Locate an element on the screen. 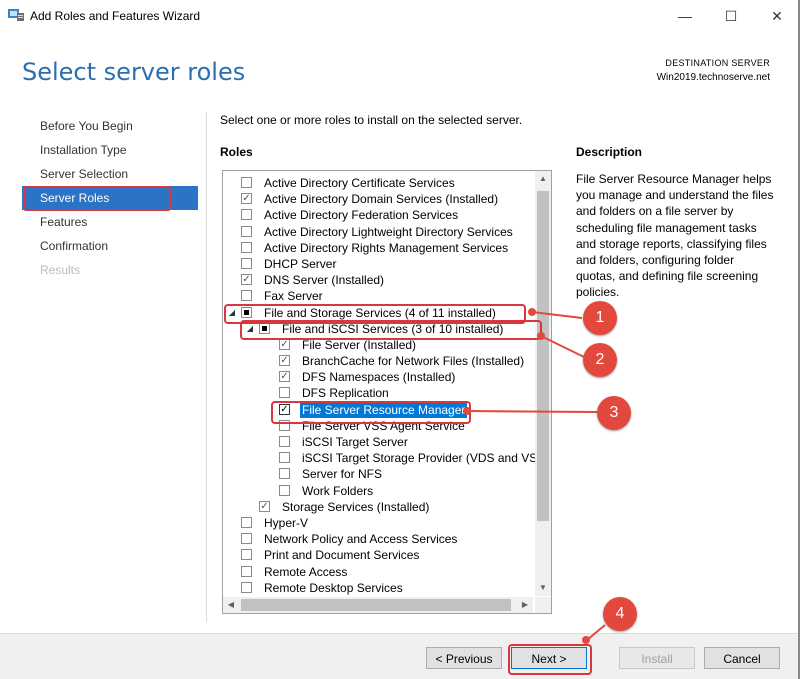 This screenshot has width=800, height=679. role-label: DNS Server (Installed) is located at coordinates (324, 280).